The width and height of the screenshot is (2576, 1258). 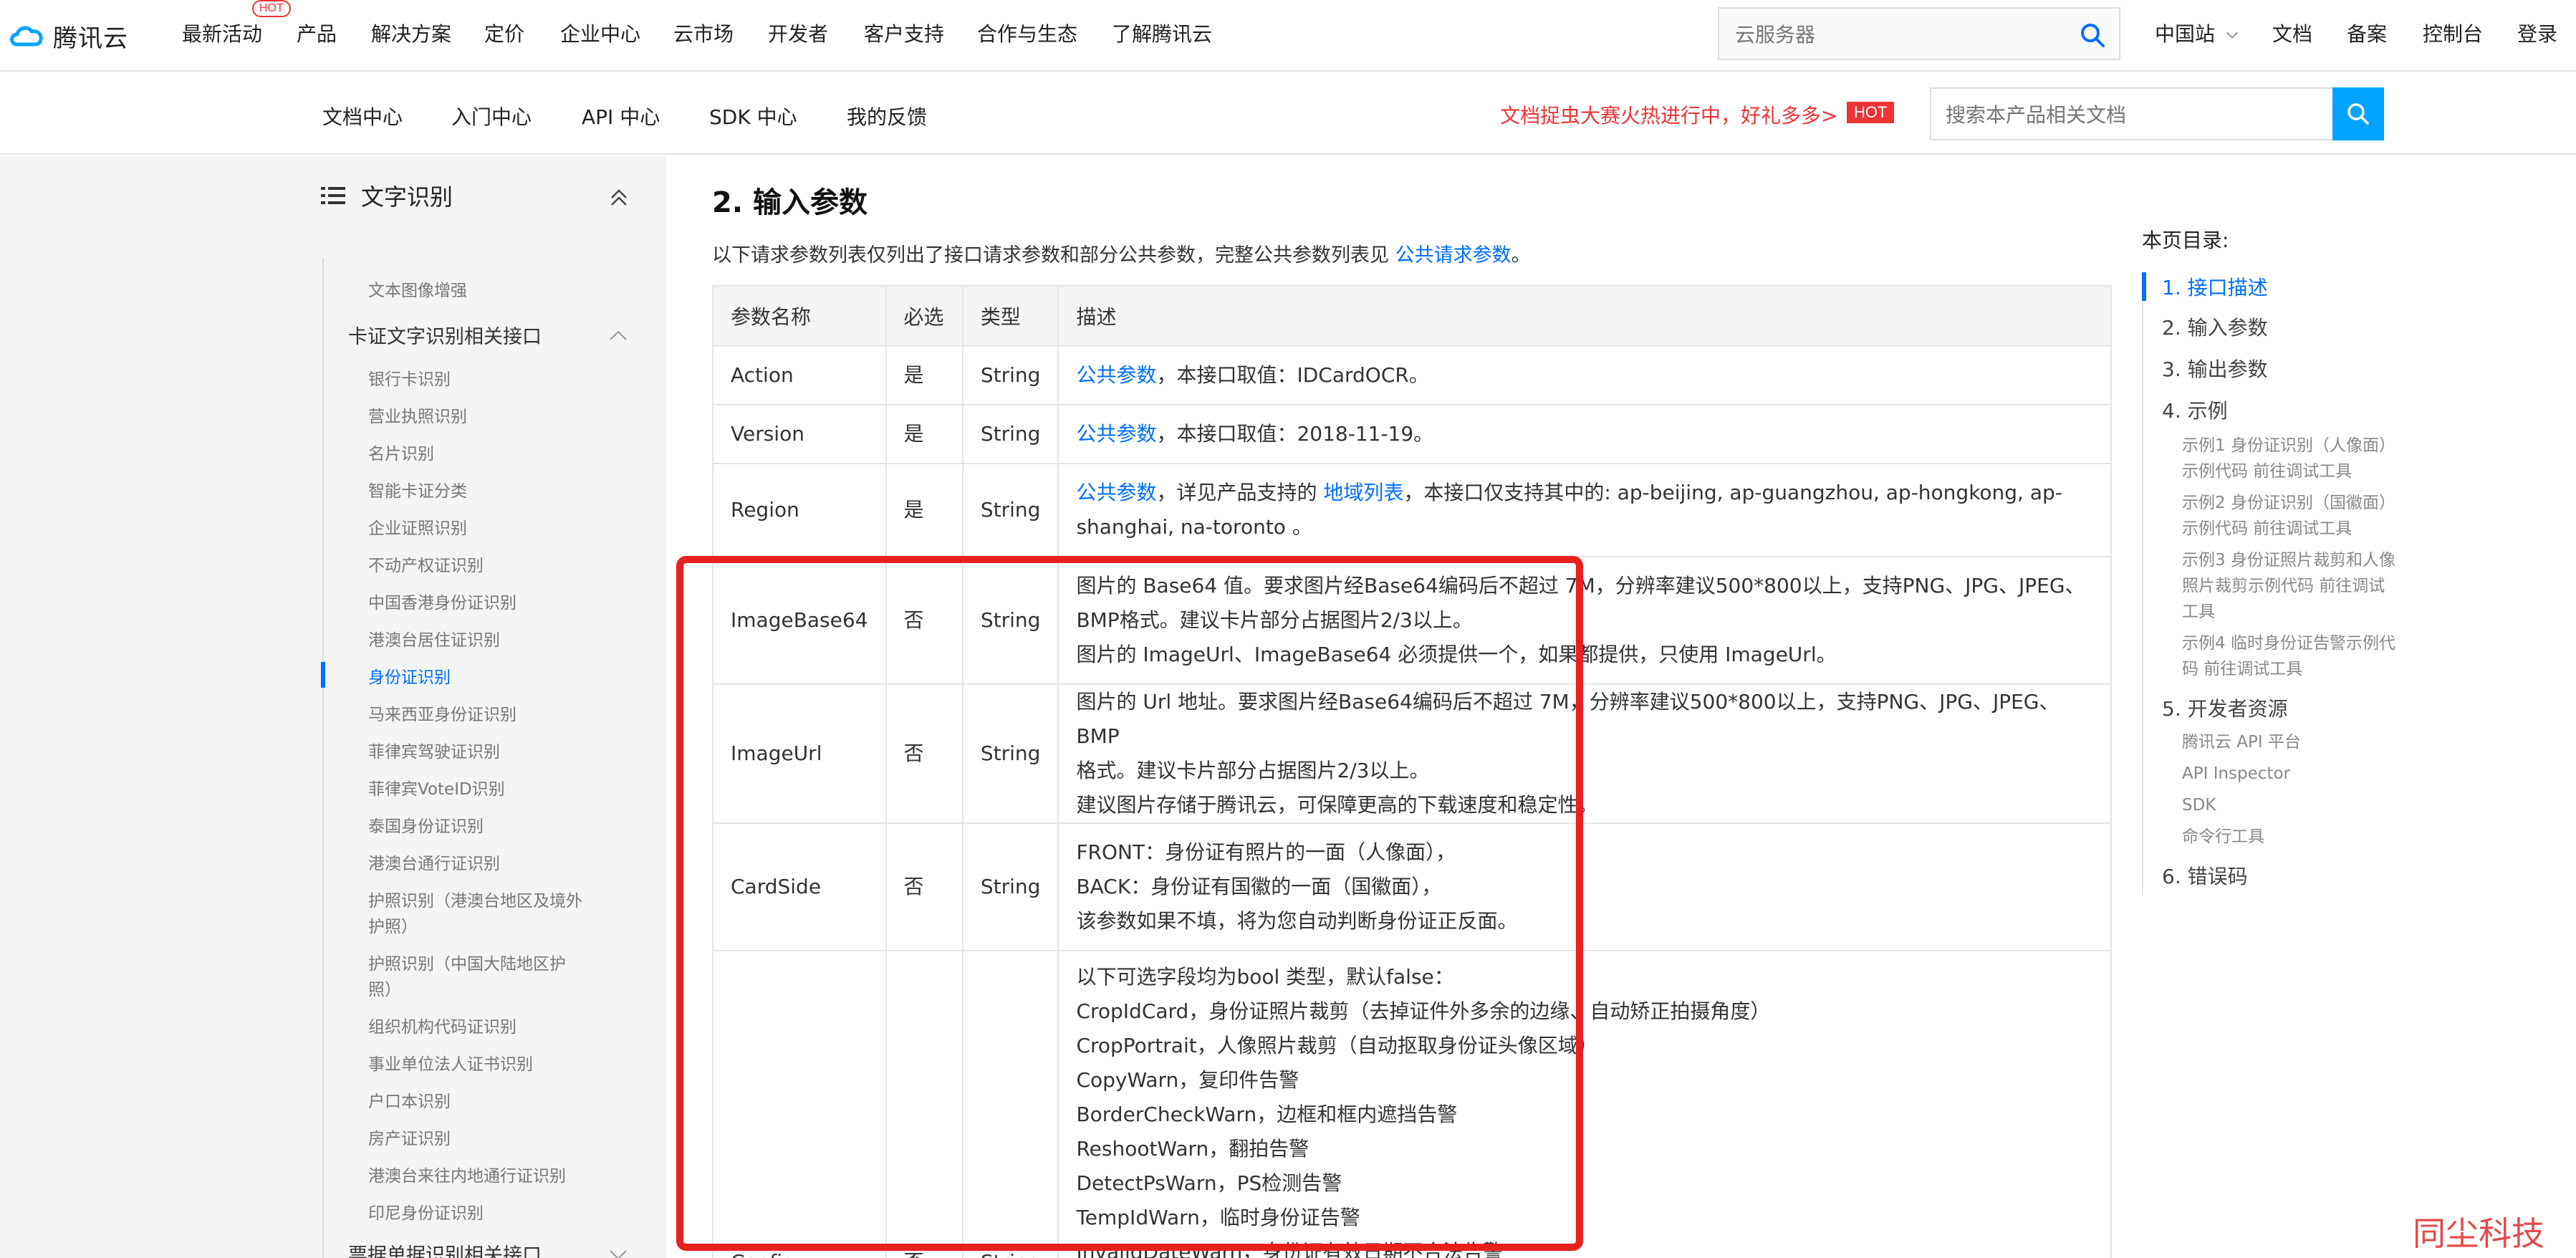 I want to click on sidebar-item: 泰国身份证识别, so click(x=426, y=824).